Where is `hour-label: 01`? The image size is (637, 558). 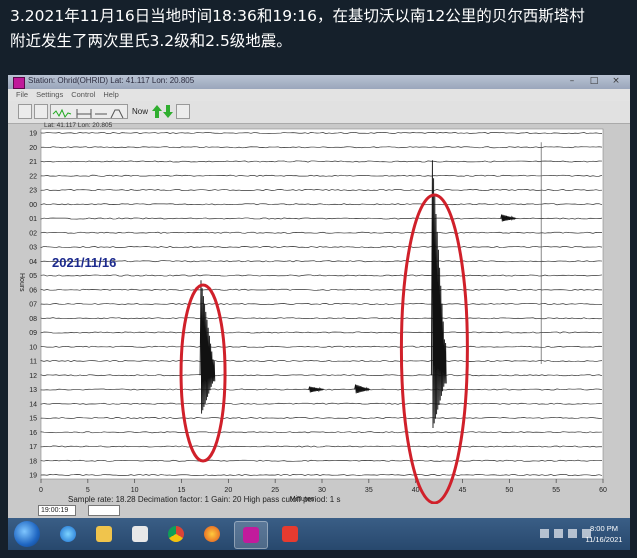 hour-label: 01 is located at coordinates (33, 219).